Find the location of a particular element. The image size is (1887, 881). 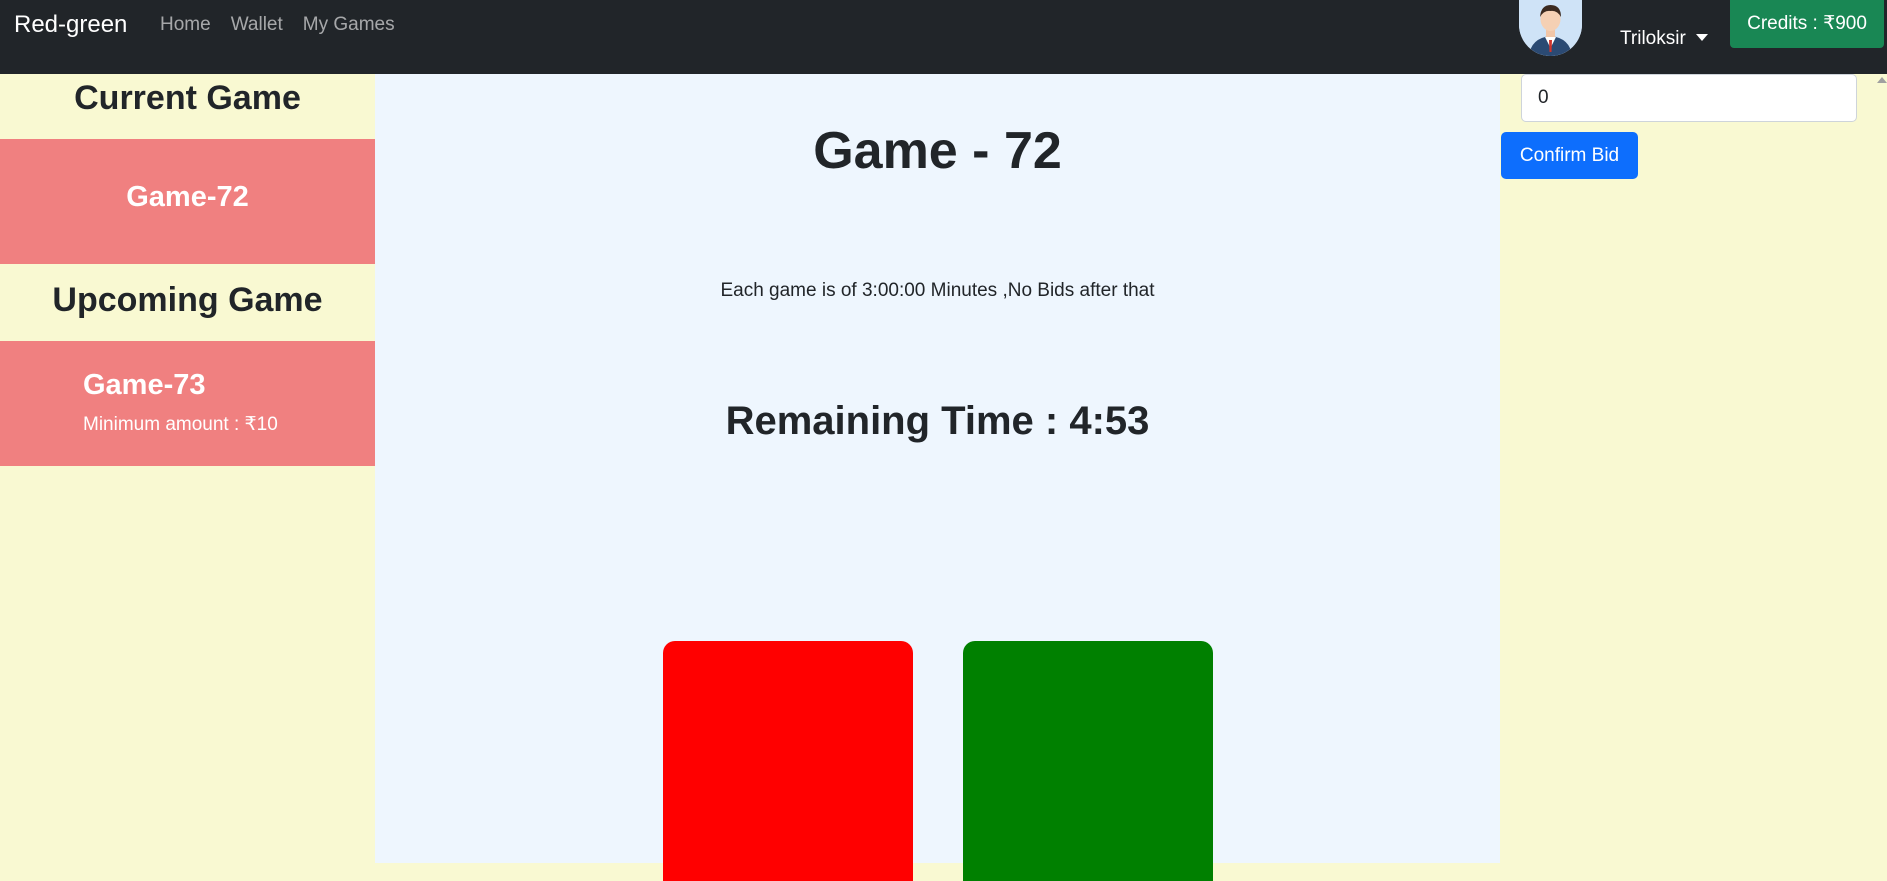

nav-link-my-games: My Games is located at coordinates (349, 25).